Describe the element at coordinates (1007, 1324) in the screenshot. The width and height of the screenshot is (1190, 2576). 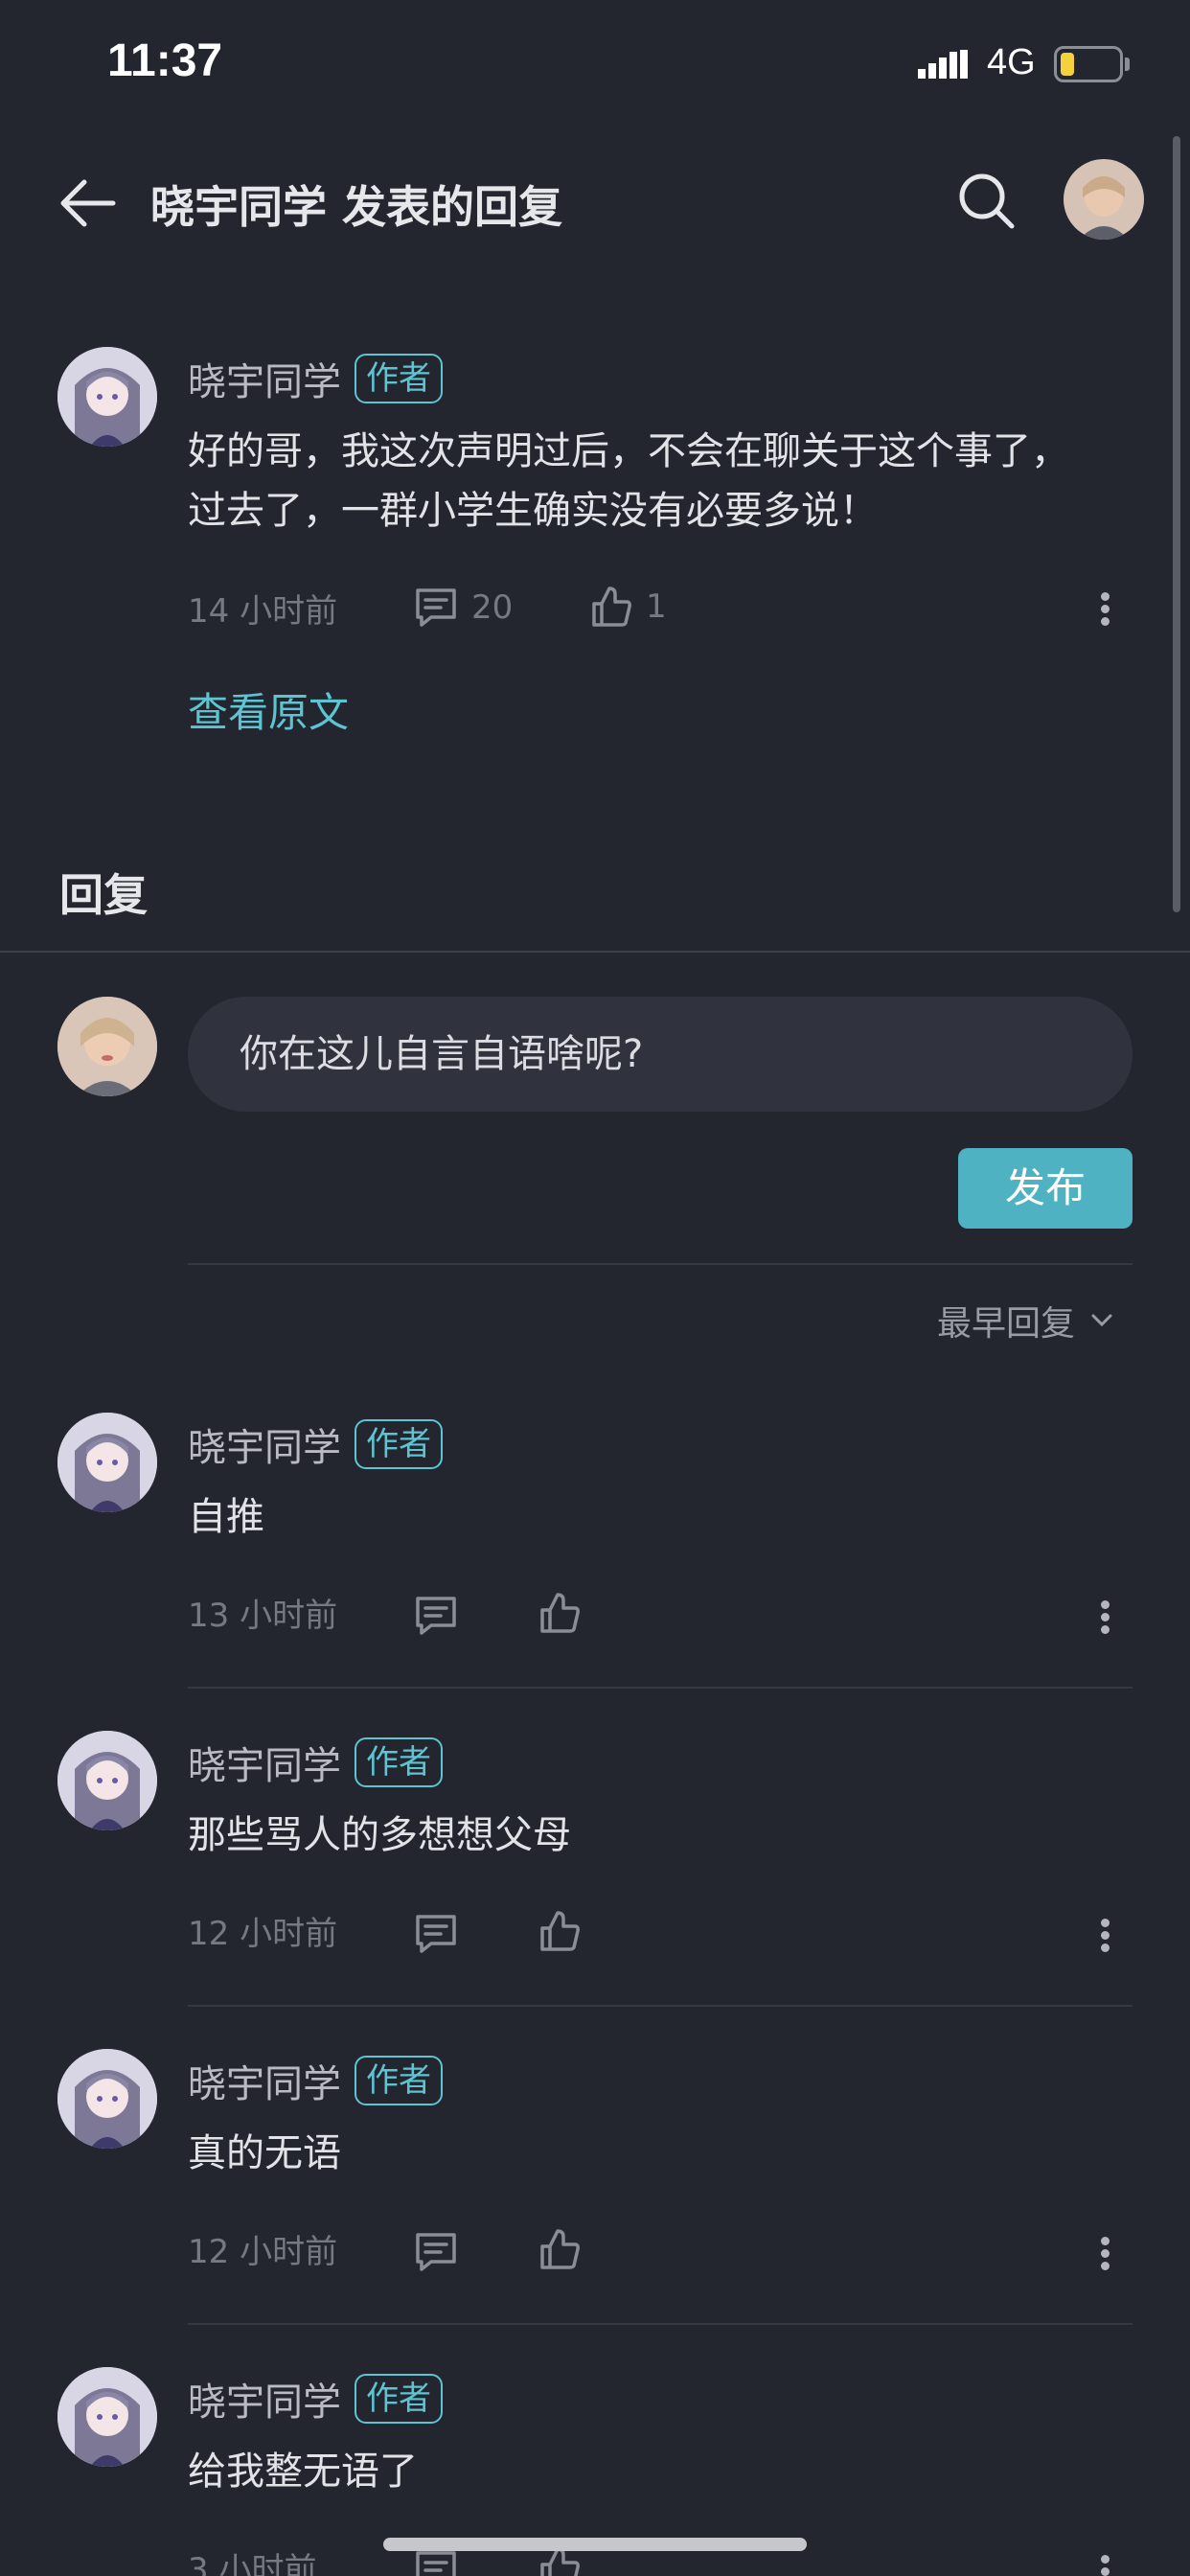
I see `sort-label: 最早回复` at that location.